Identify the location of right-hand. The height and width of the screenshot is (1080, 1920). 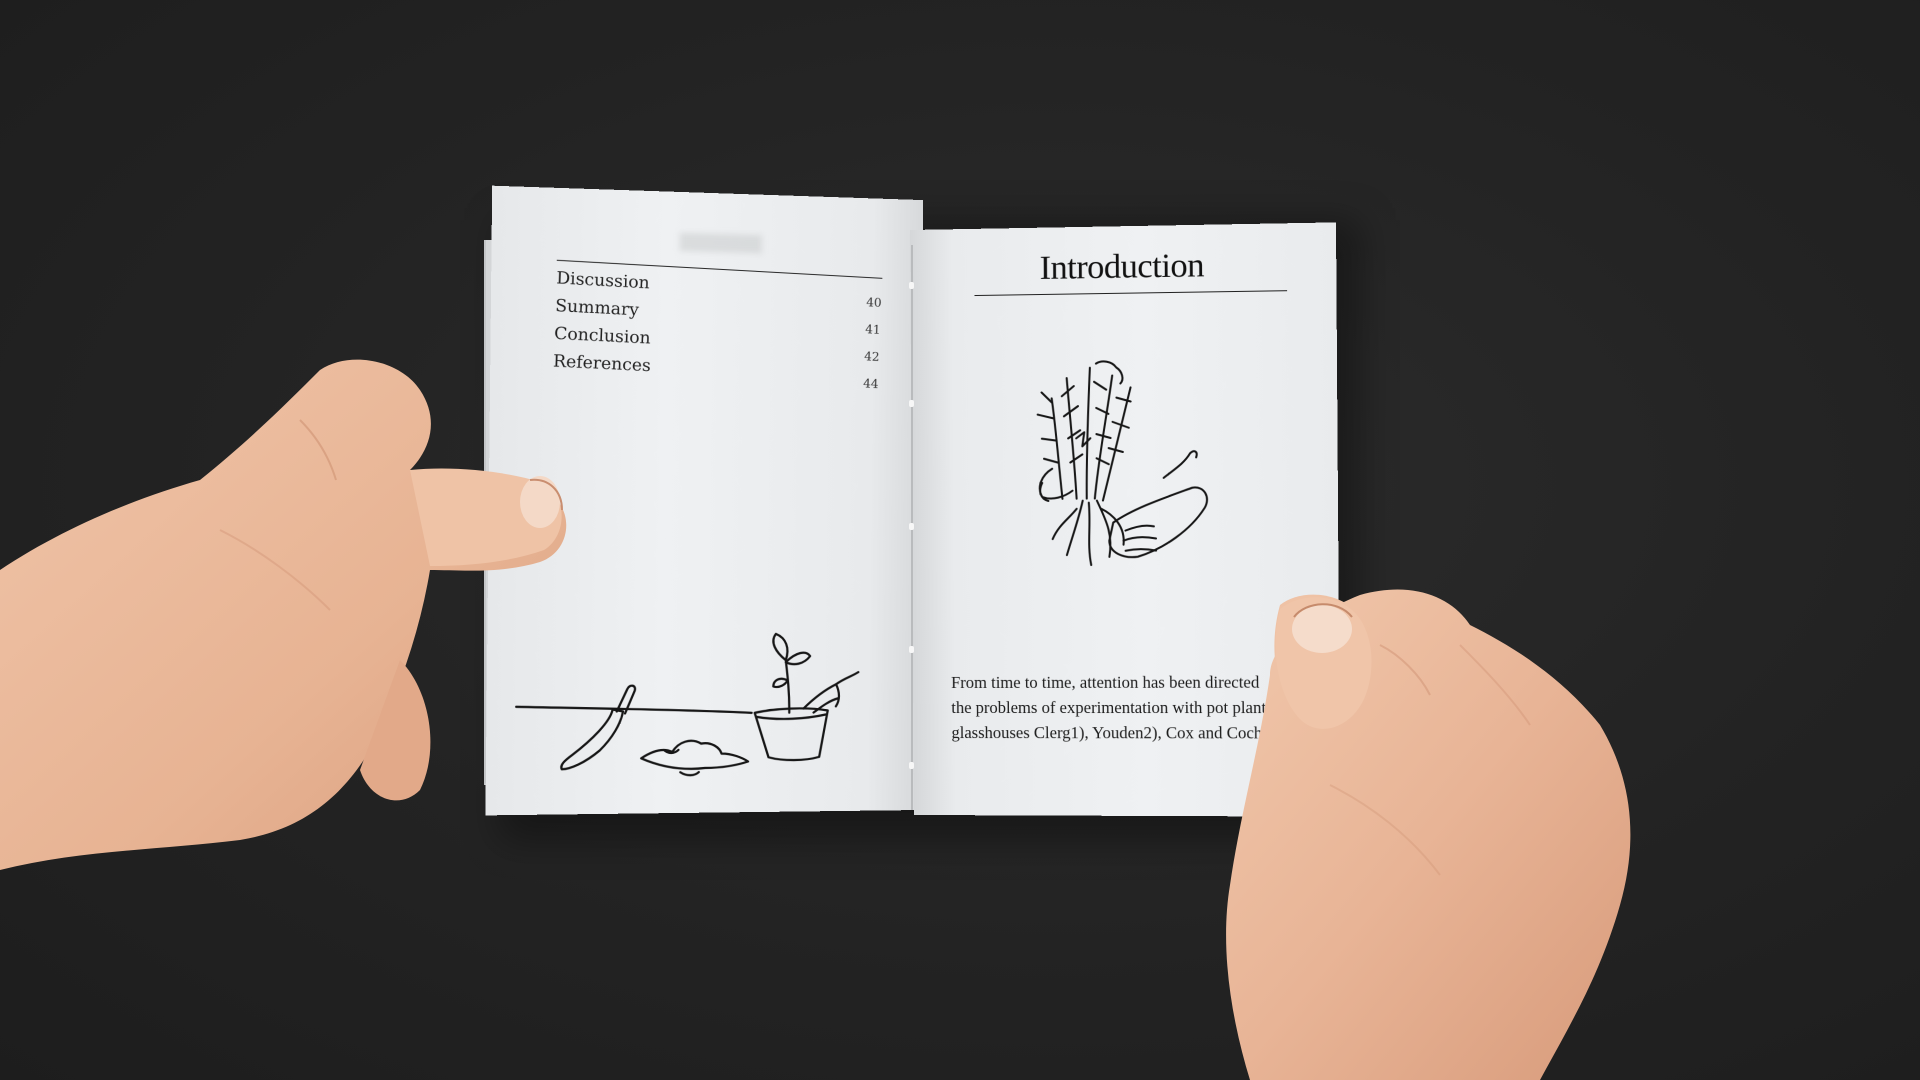
(1428, 834).